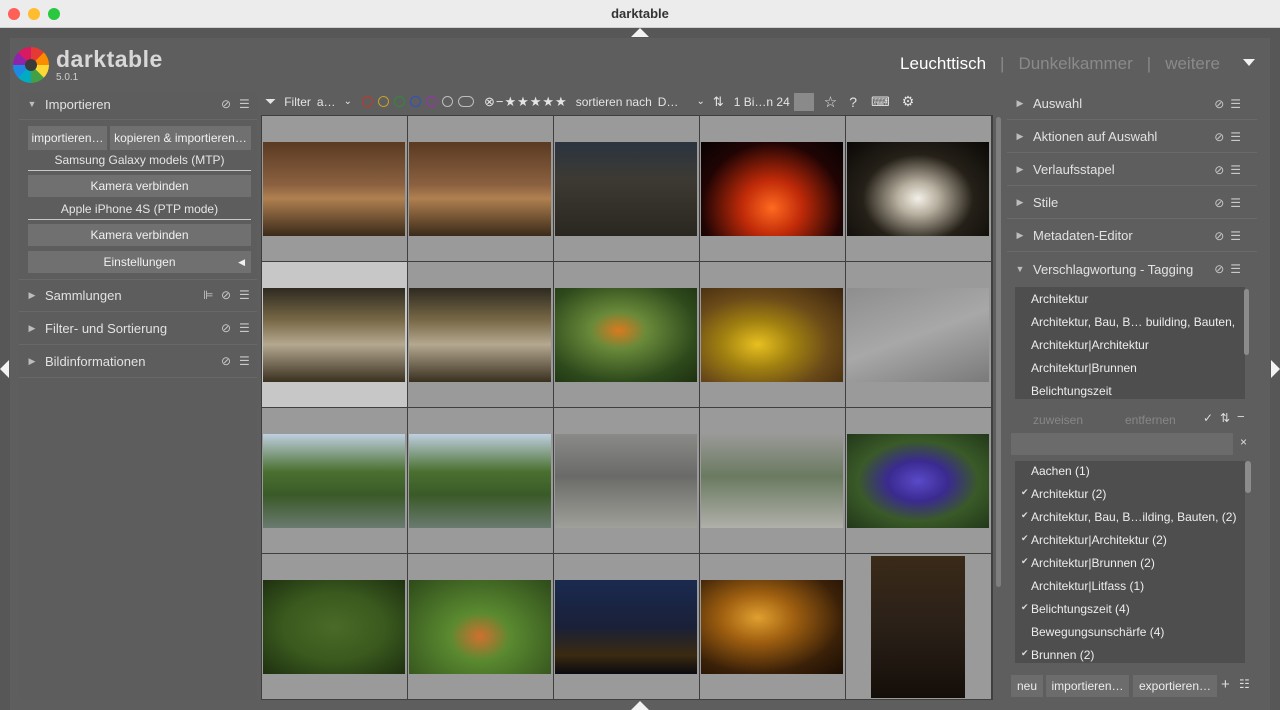 The height and width of the screenshot is (710, 1280). What do you see at coordinates (1132, 137) in the screenshot?
I see `module-selected-actions-header: ▶ Aktionen auf Auswahl ⊘☰` at bounding box center [1132, 137].